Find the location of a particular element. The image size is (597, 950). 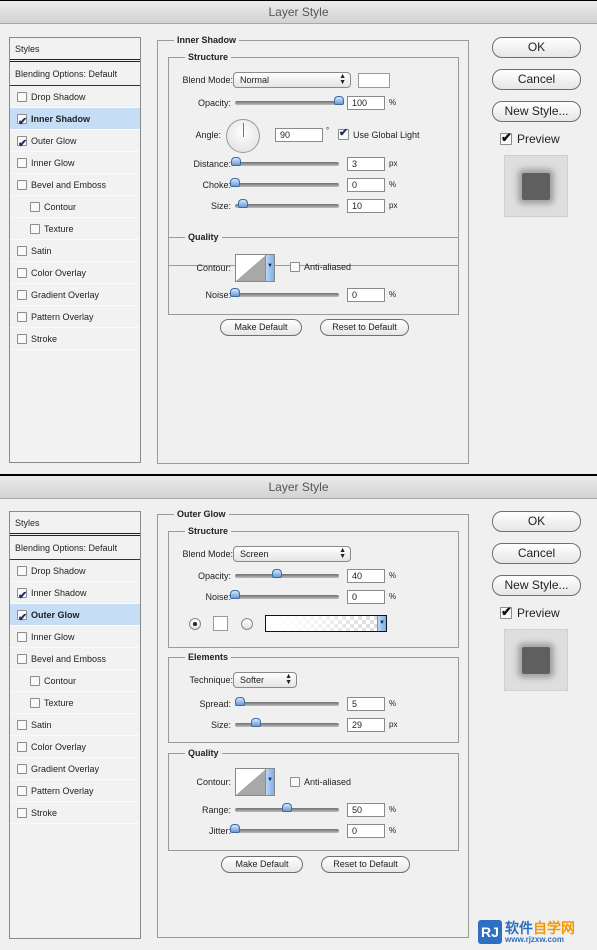

opacity-slider is located at coordinates (287, 573).